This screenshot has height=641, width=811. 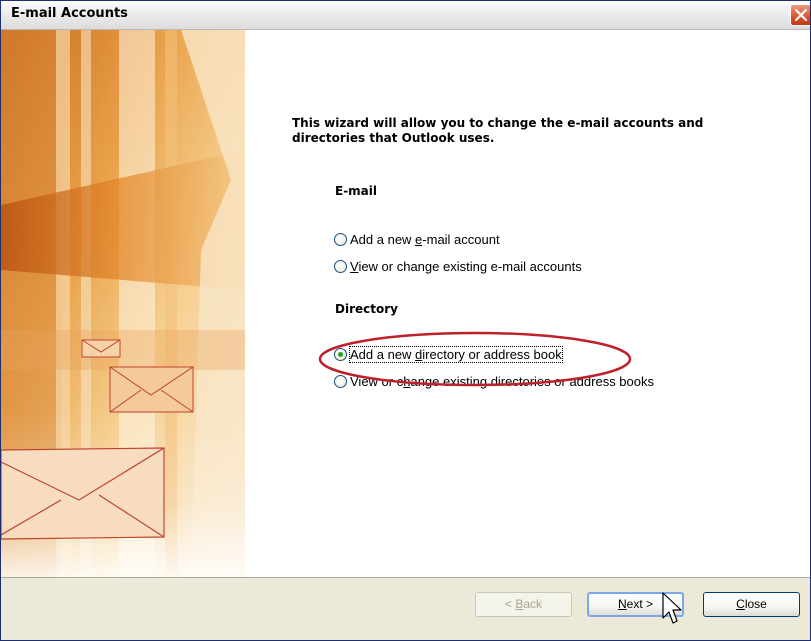 What do you see at coordinates (425, 240) in the screenshot?
I see `add-email-account-label: Add a new e-mail account` at bounding box center [425, 240].